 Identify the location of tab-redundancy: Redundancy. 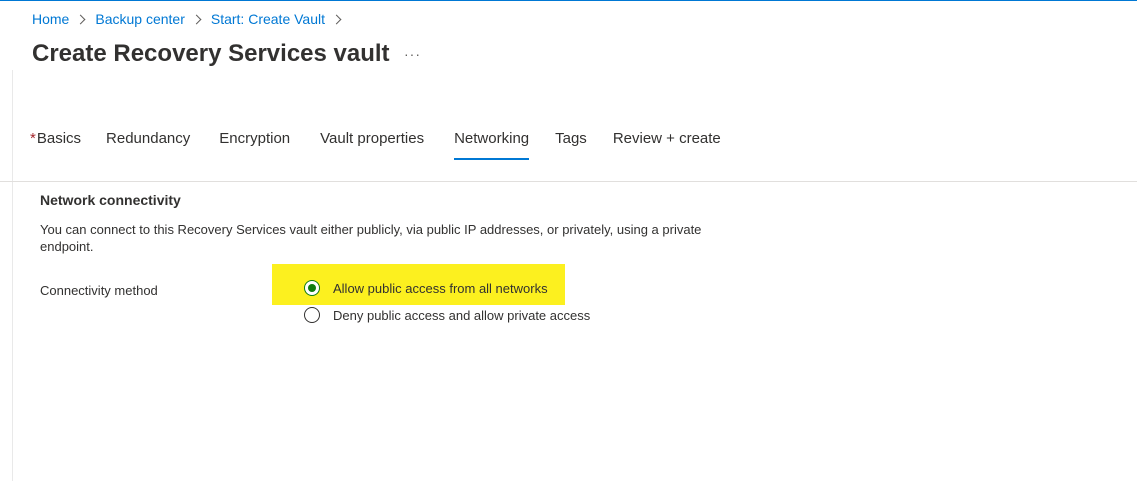
(148, 145).